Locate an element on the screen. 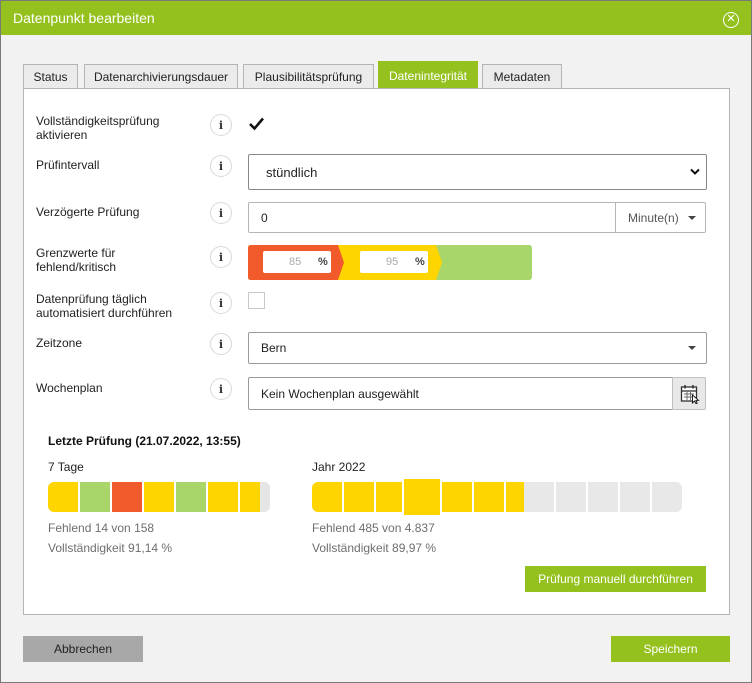 This screenshot has height=683, width=752. cancel-button: Abbrechen is located at coordinates (83, 649).